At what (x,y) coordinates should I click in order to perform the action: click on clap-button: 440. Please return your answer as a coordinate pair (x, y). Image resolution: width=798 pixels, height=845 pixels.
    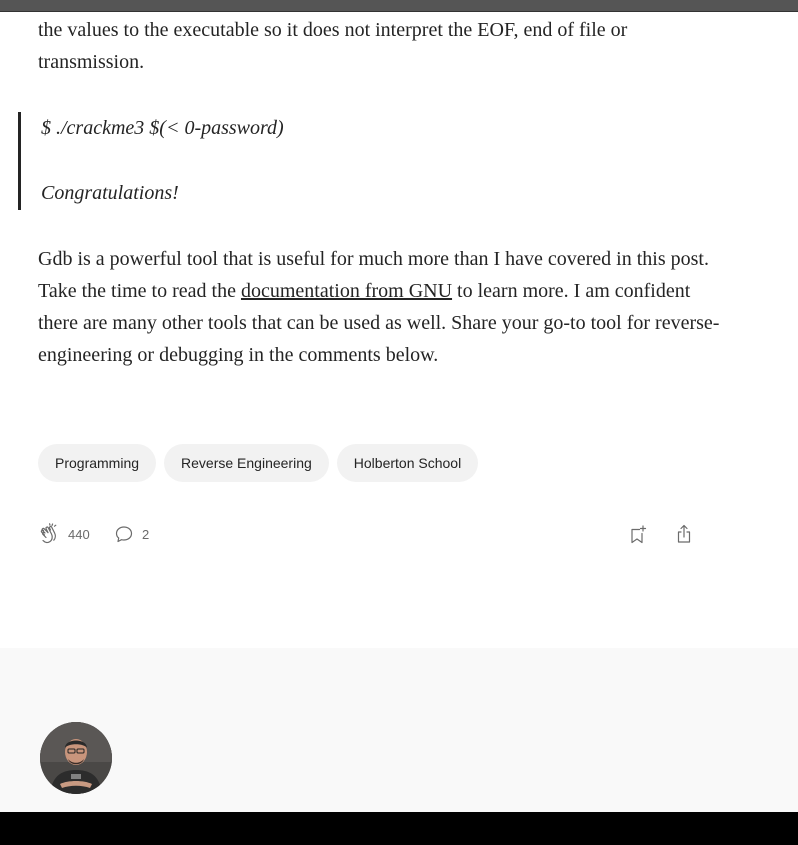
    Looking at the image, I should click on (64, 534).